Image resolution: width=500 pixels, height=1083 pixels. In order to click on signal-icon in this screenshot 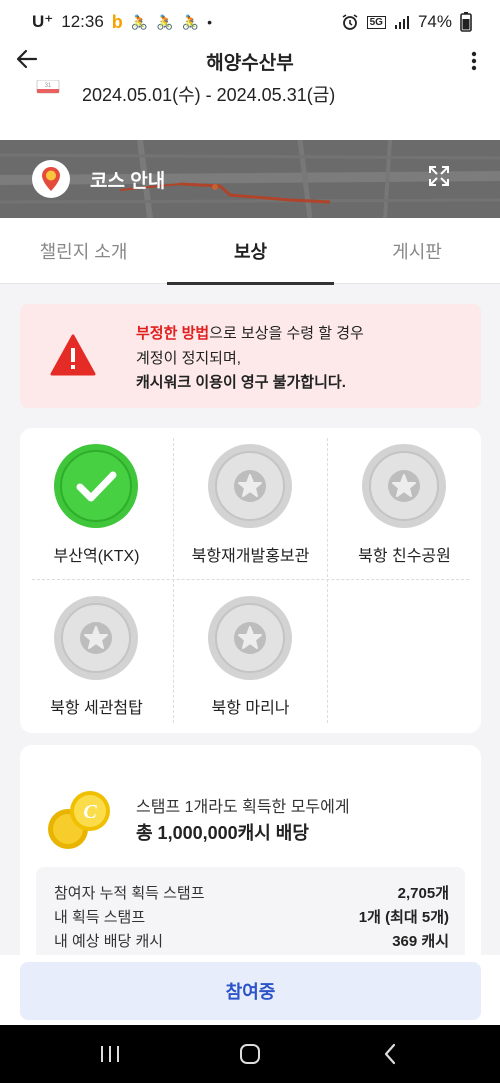, I will do `click(401, 22)`.